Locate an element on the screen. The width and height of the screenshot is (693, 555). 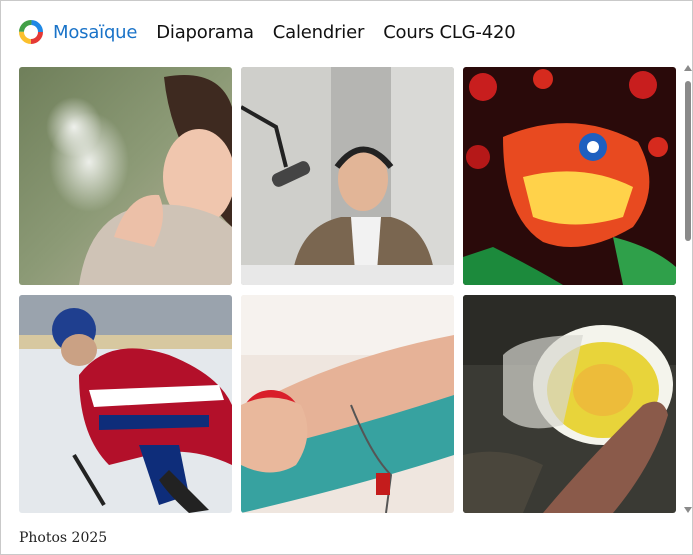
nav-tab-cours: Cours CLG-420 is located at coordinates (449, 32).